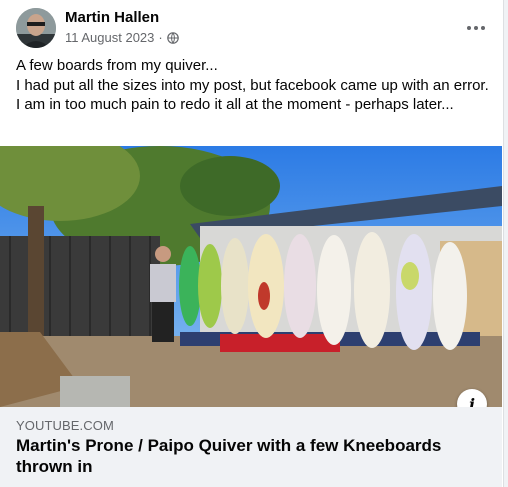 The width and height of the screenshot is (508, 487). Describe the element at coordinates (251, 28) in the screenshot. I see `post-header: Martin Hallen 11 August 2023 ·` at that location.